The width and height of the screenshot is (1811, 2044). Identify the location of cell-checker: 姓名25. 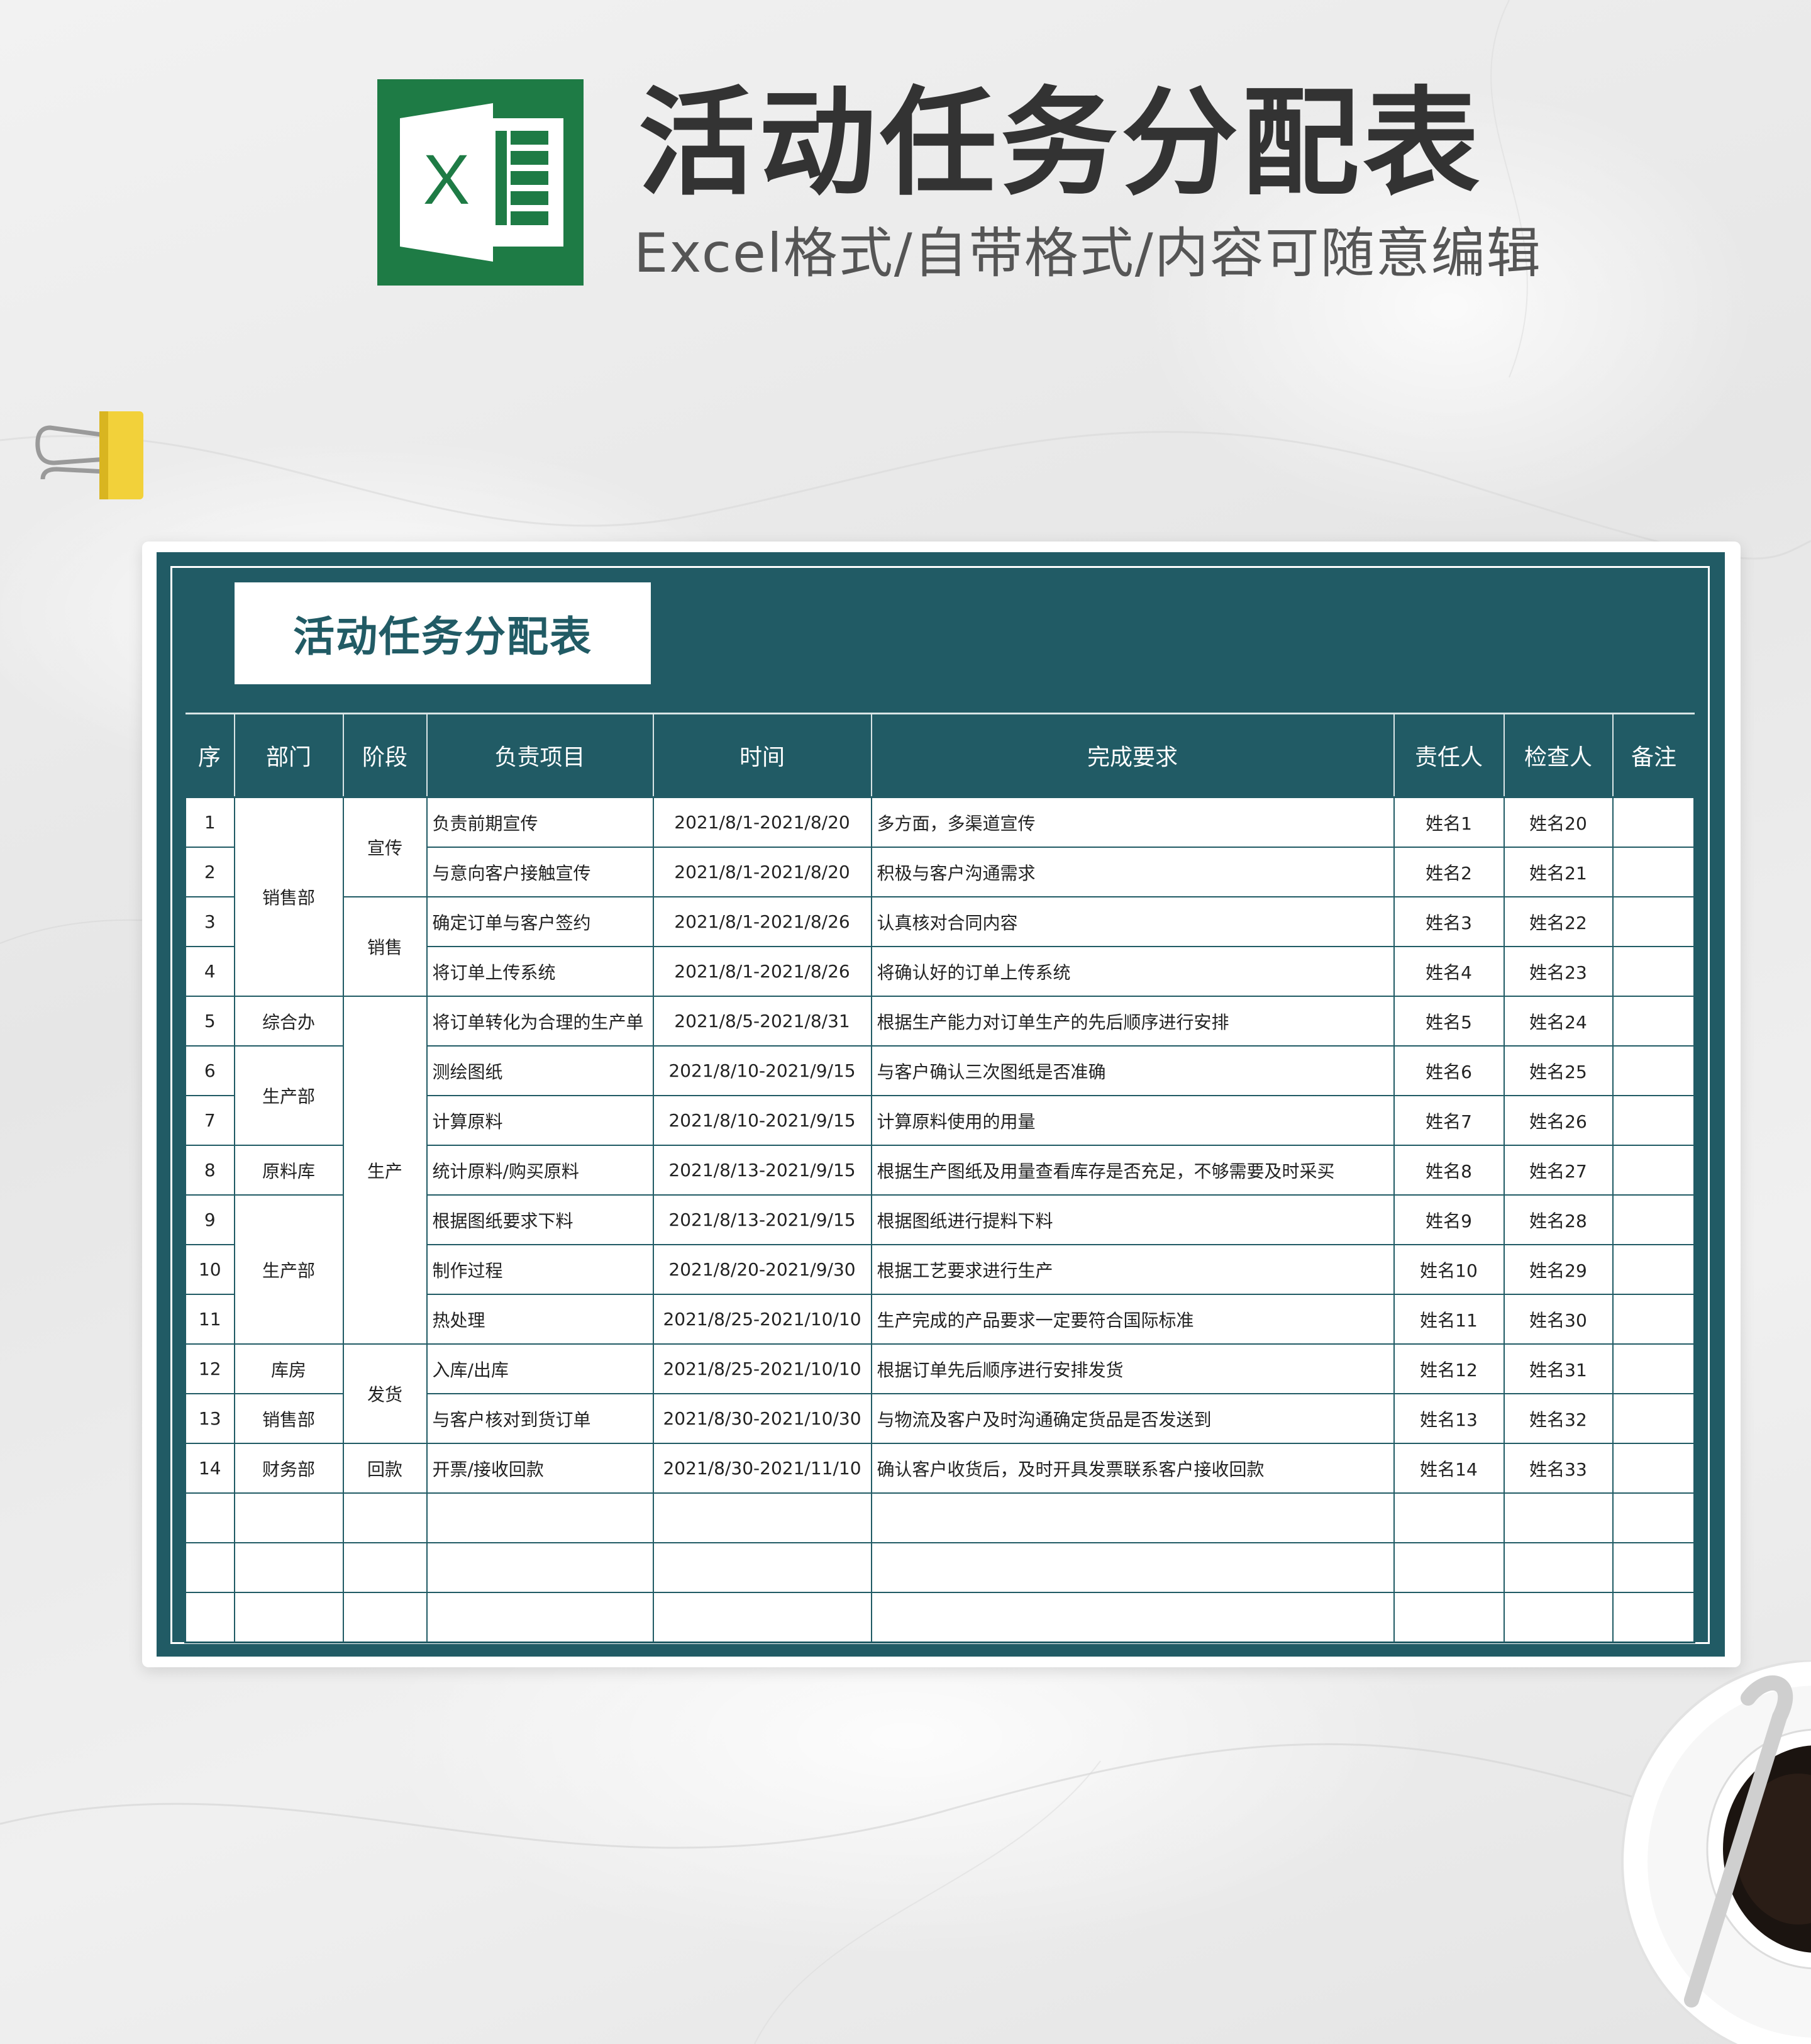
(1559, 1070).